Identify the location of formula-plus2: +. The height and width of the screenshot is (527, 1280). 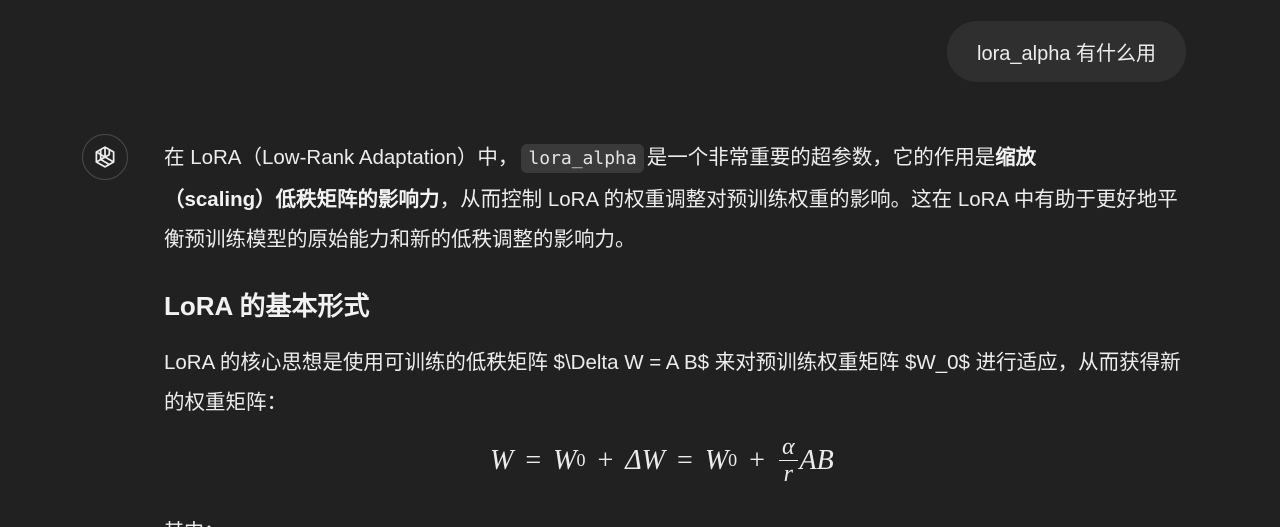
(757, 460).